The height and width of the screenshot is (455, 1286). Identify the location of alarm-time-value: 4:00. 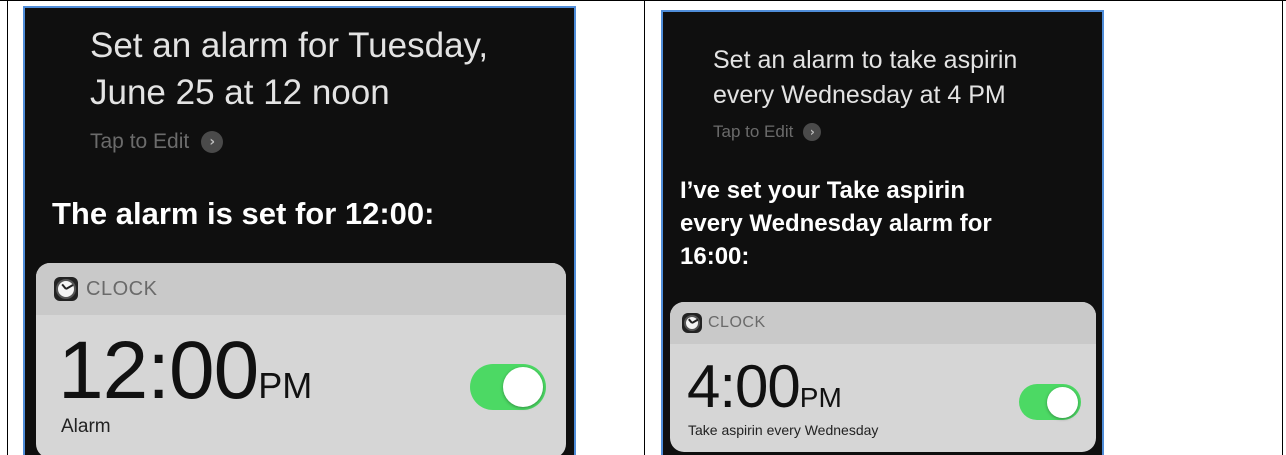
(744, 386).